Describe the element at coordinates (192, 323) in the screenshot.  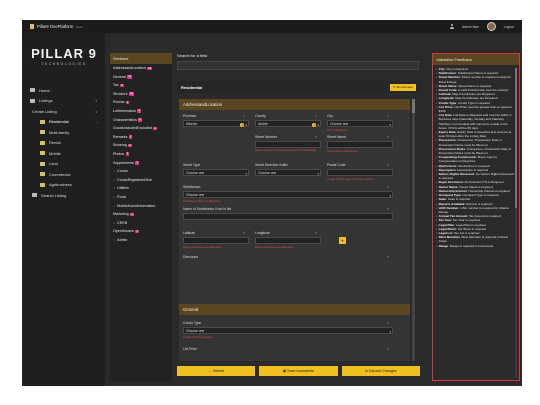
I see `condo-type-label: Condo Type` at that location.